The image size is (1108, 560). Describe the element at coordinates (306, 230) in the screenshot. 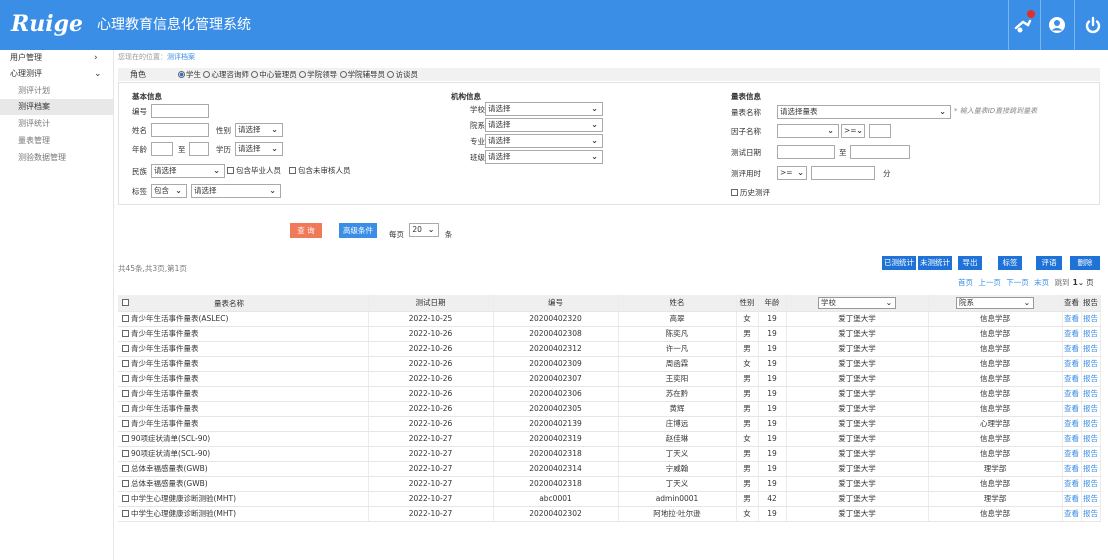

I see `query-button: 查 询` at that location.